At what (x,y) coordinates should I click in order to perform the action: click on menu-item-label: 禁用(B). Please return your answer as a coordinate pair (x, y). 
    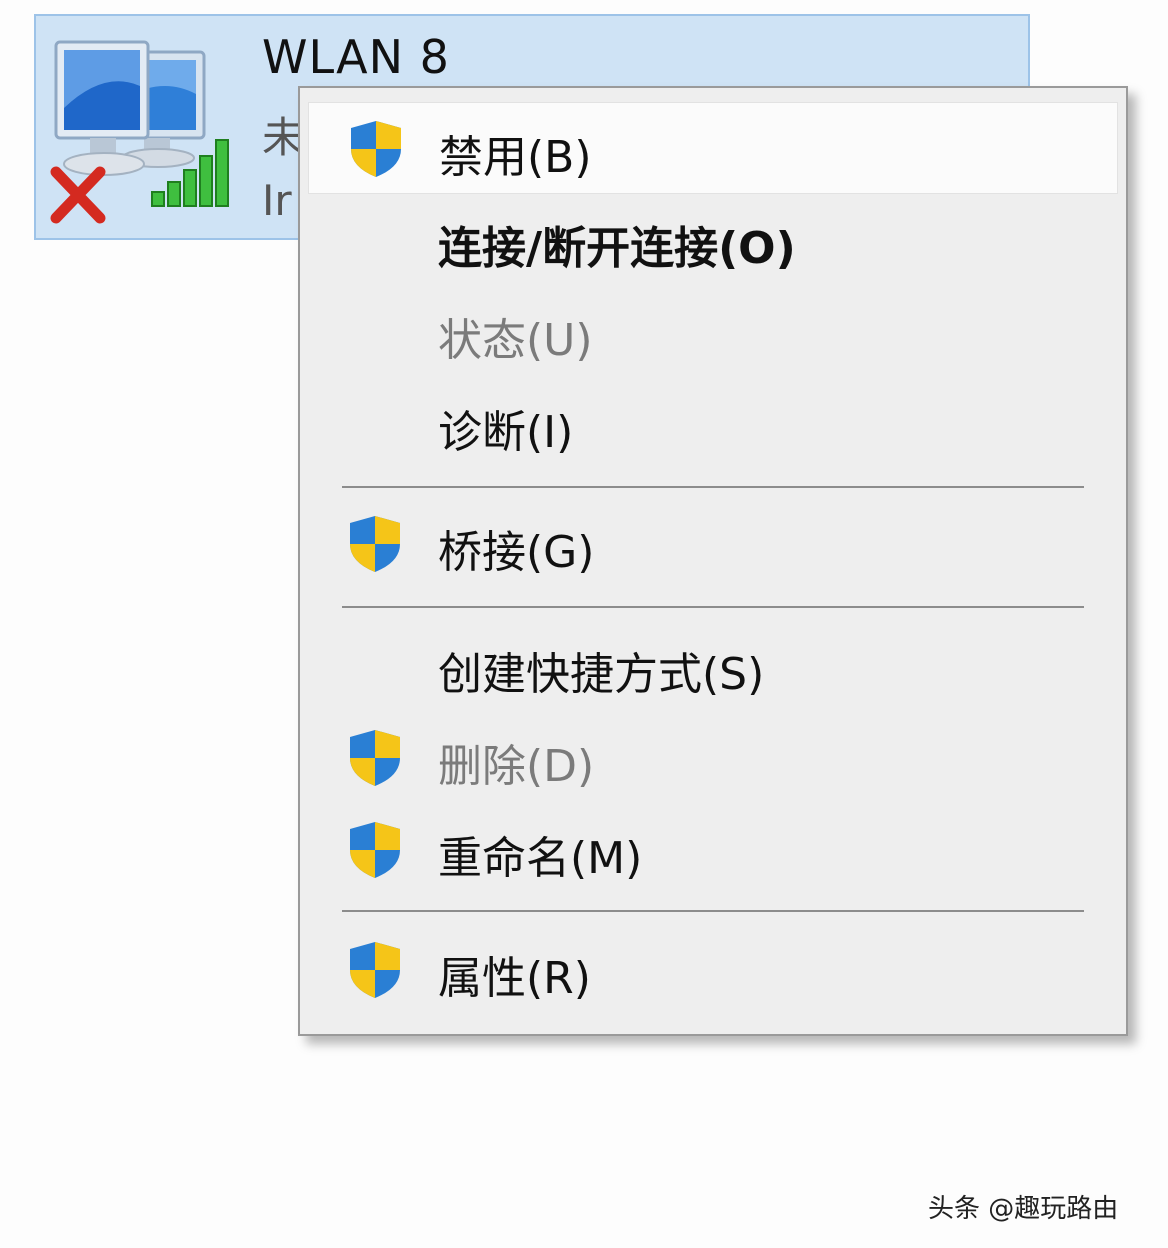
    Looking at the image, I should click on (515, 157).